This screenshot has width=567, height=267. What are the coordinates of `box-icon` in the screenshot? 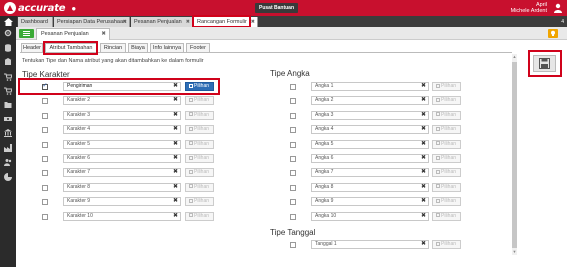 It's located at (8, 62).